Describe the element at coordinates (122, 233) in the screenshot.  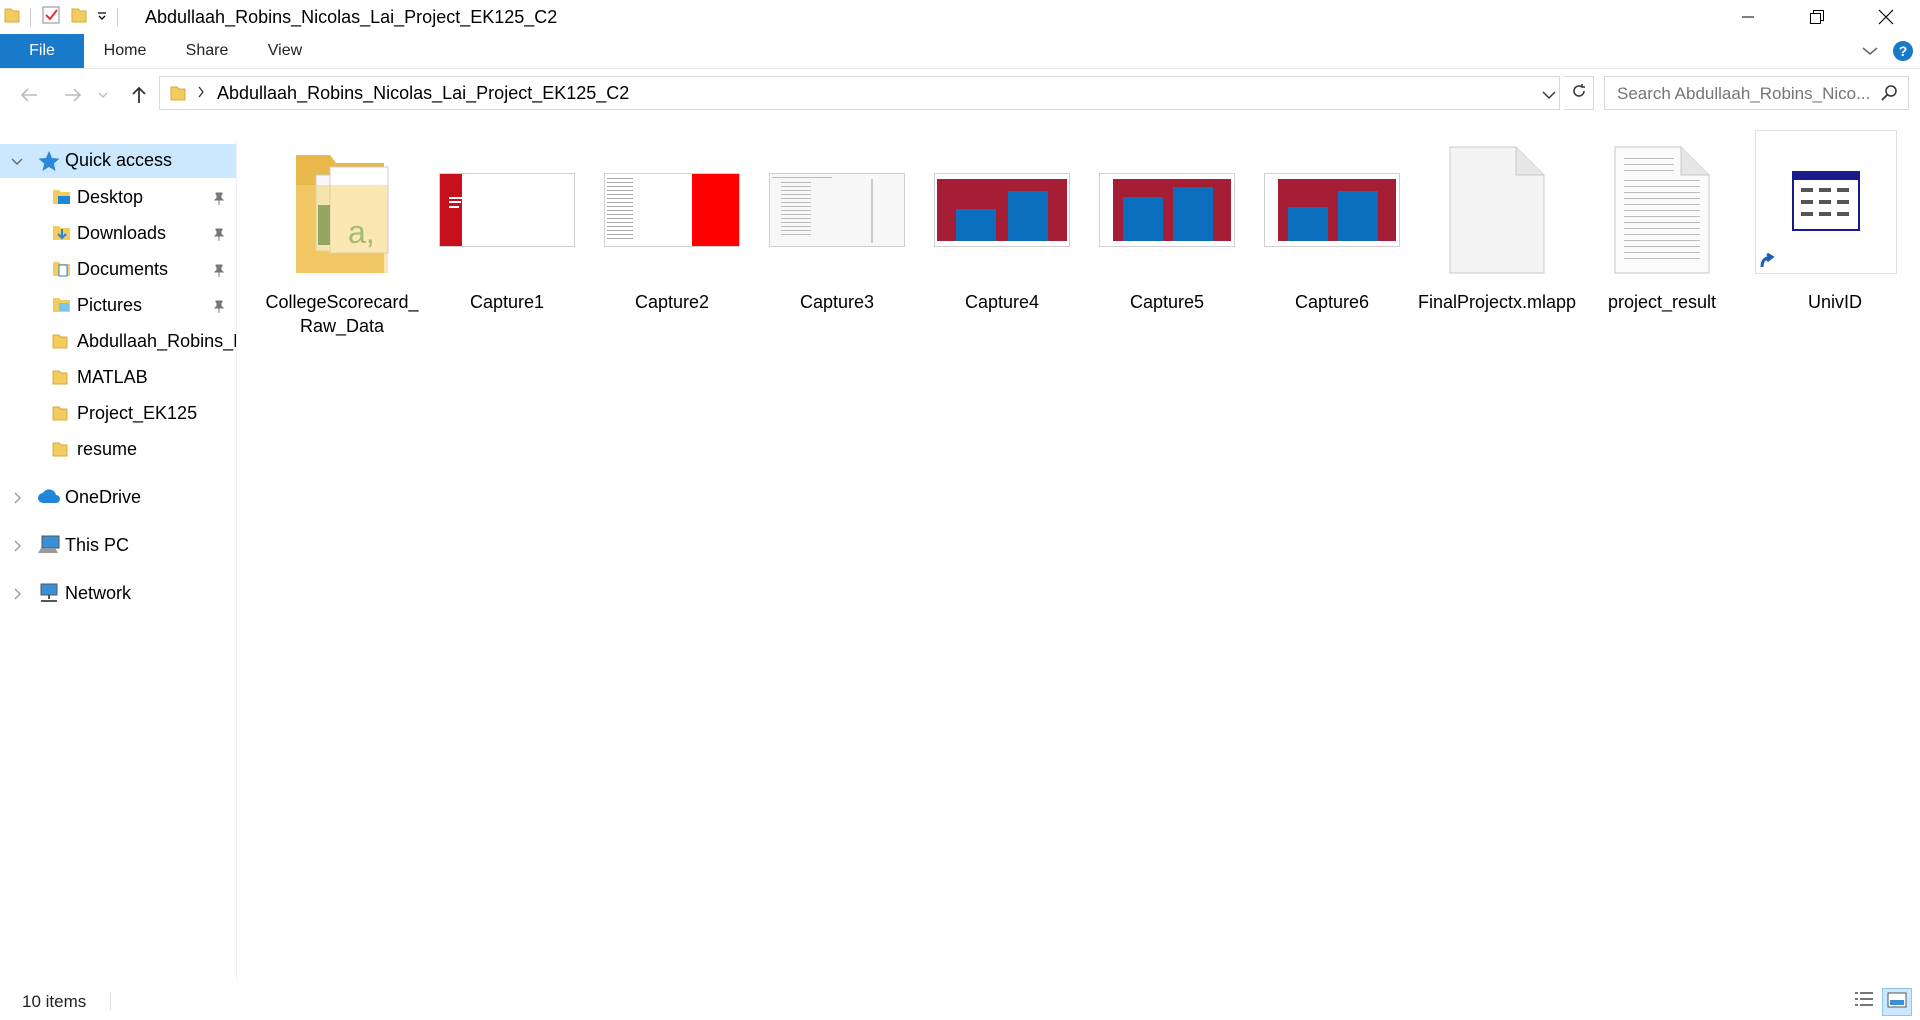
I see `sidebar-item-label: Downloads` at that location.